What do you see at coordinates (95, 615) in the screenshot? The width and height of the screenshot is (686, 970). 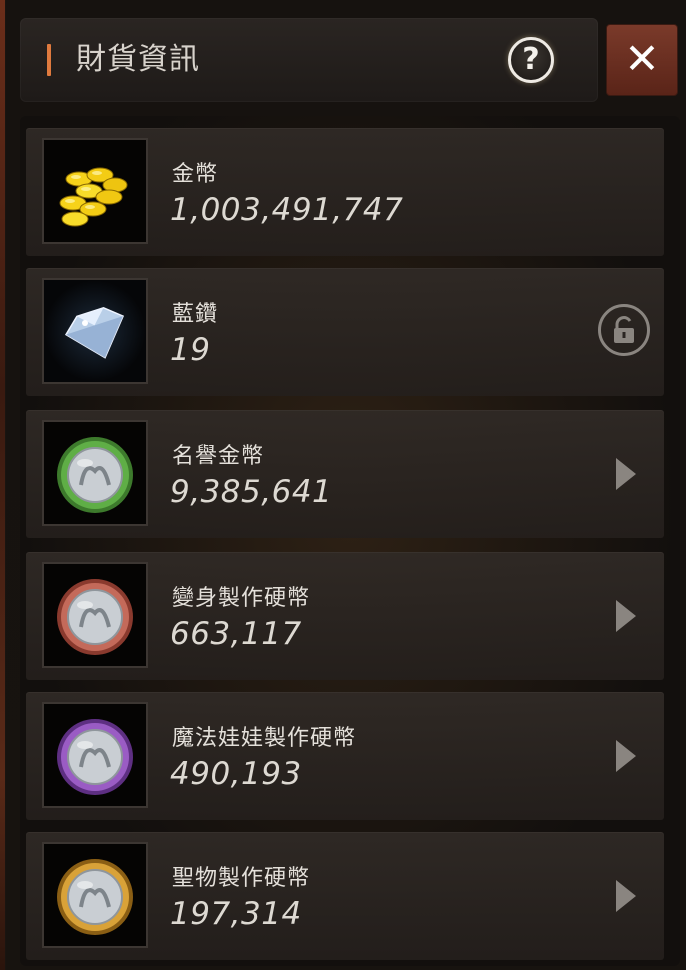 I see `polymorph-coin-icon` at bounding box center [95, 615].